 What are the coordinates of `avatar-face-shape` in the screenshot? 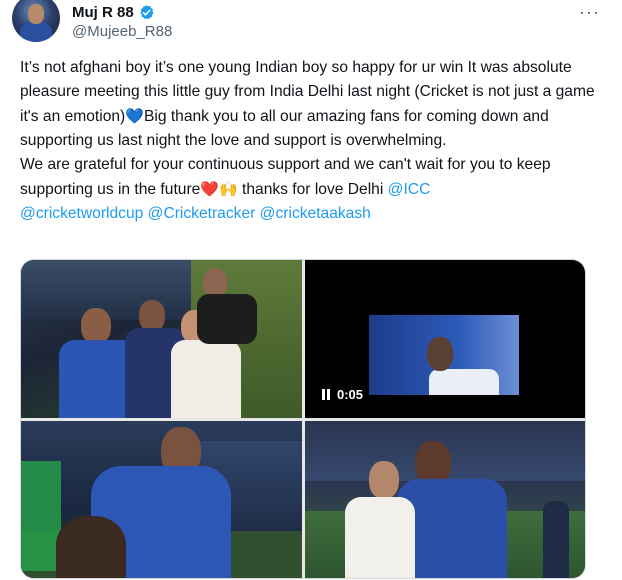 It's located at (36, 14).